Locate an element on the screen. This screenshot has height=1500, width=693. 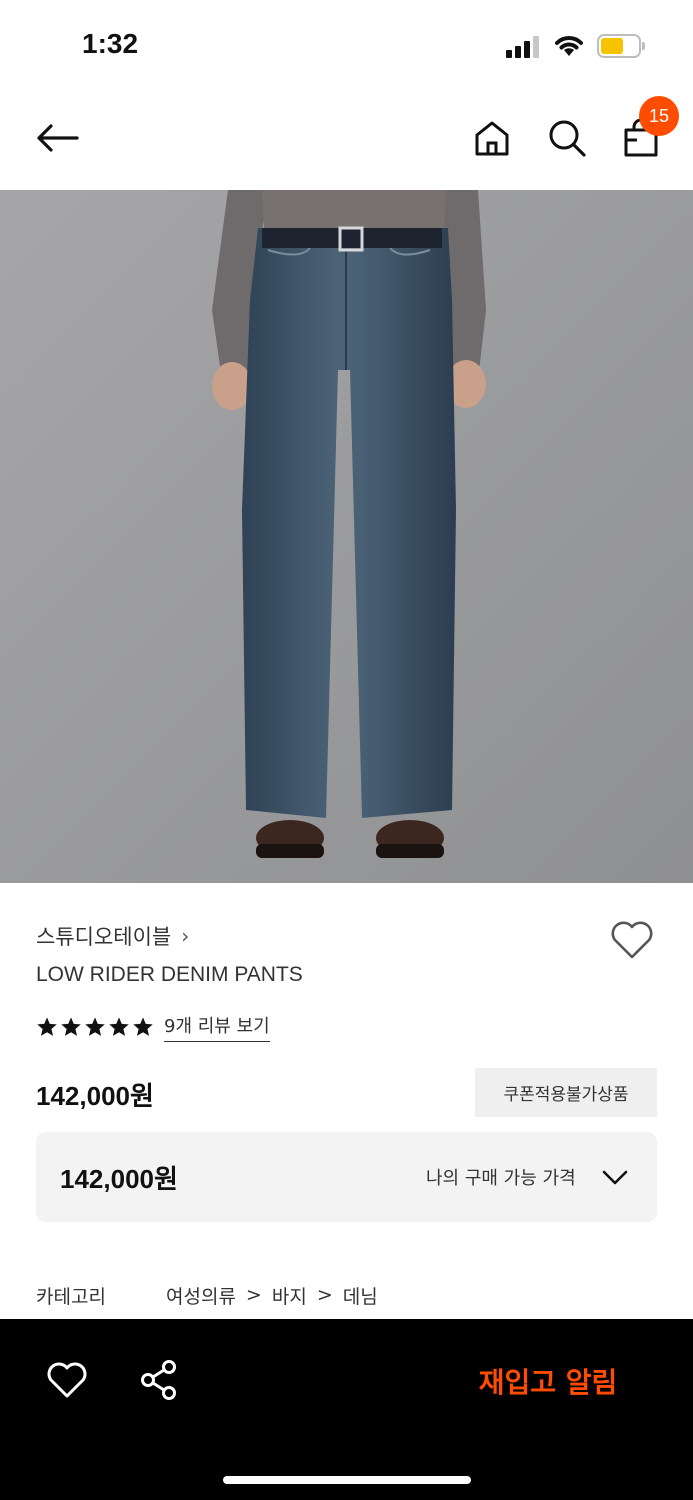
review-link: 9개 리뷰 보기 is located at coordinates (217, 1027).